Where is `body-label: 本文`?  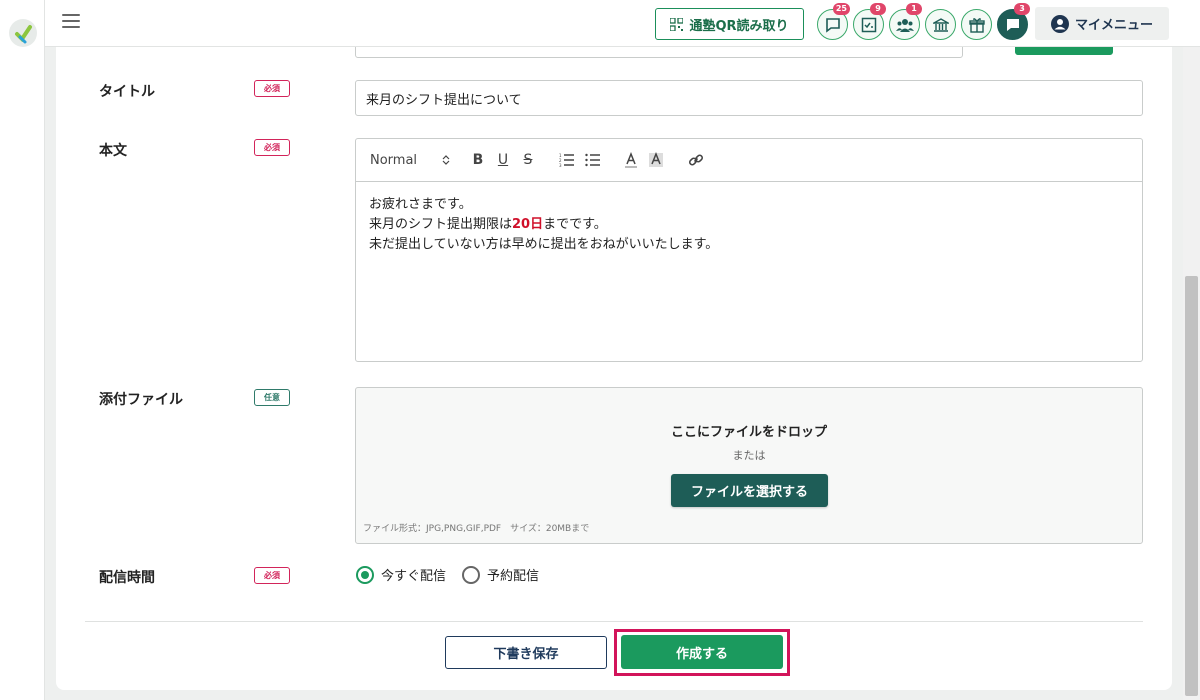
body-label: 本文 is located at coordinates (113, 151).